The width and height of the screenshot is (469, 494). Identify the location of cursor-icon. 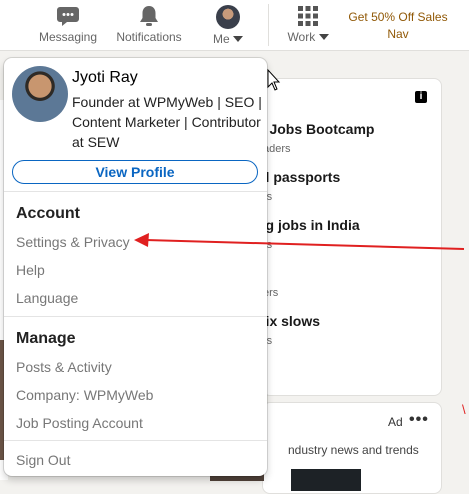
(274, 79).